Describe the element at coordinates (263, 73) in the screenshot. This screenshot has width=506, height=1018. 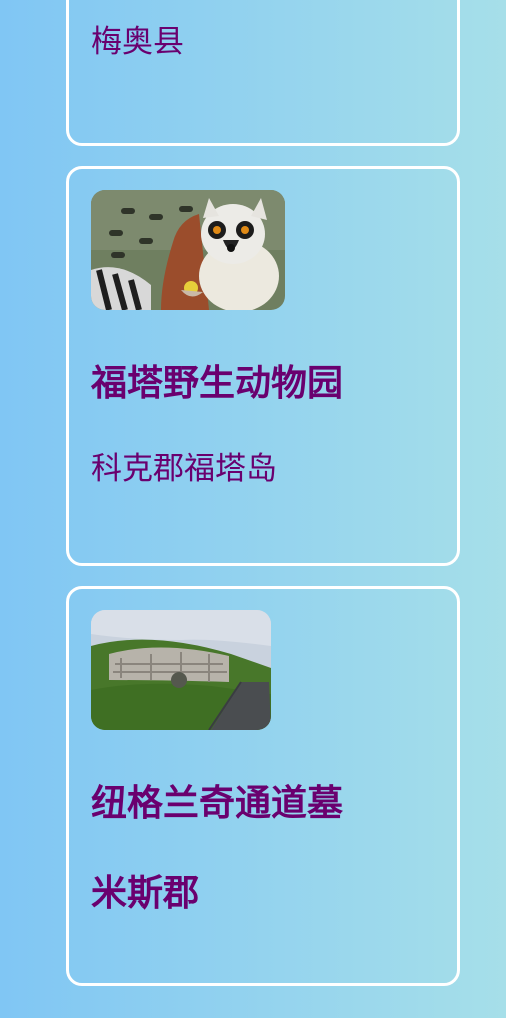
I see `attraction-card: 梅奥县` at that location.